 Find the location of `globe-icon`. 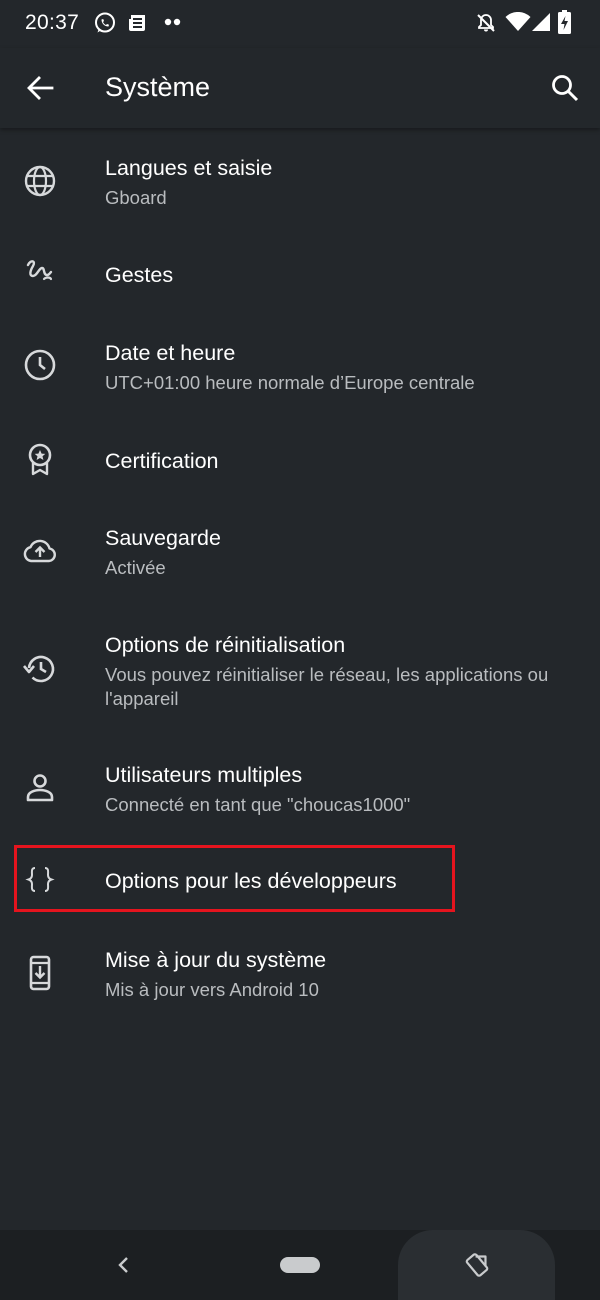

globe-icon is located at coordinates (40, 181).